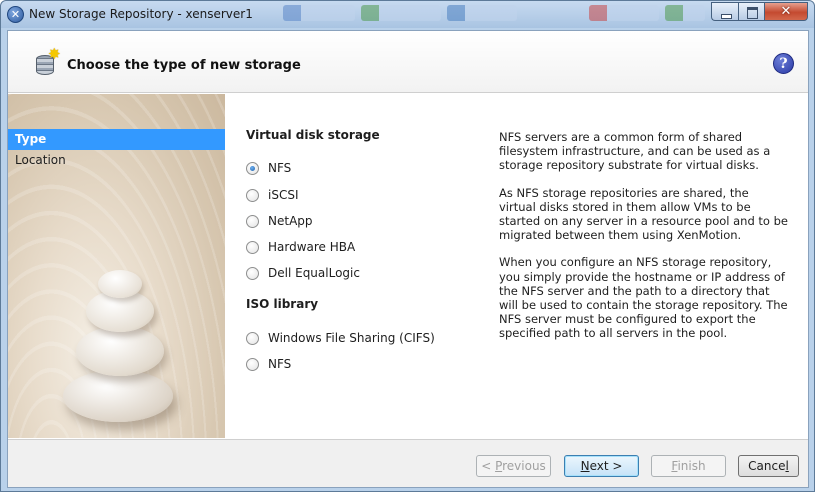  Describe the element at coordinates (601, 466) in the screenshot. I see `next-button: Next >` at that location.